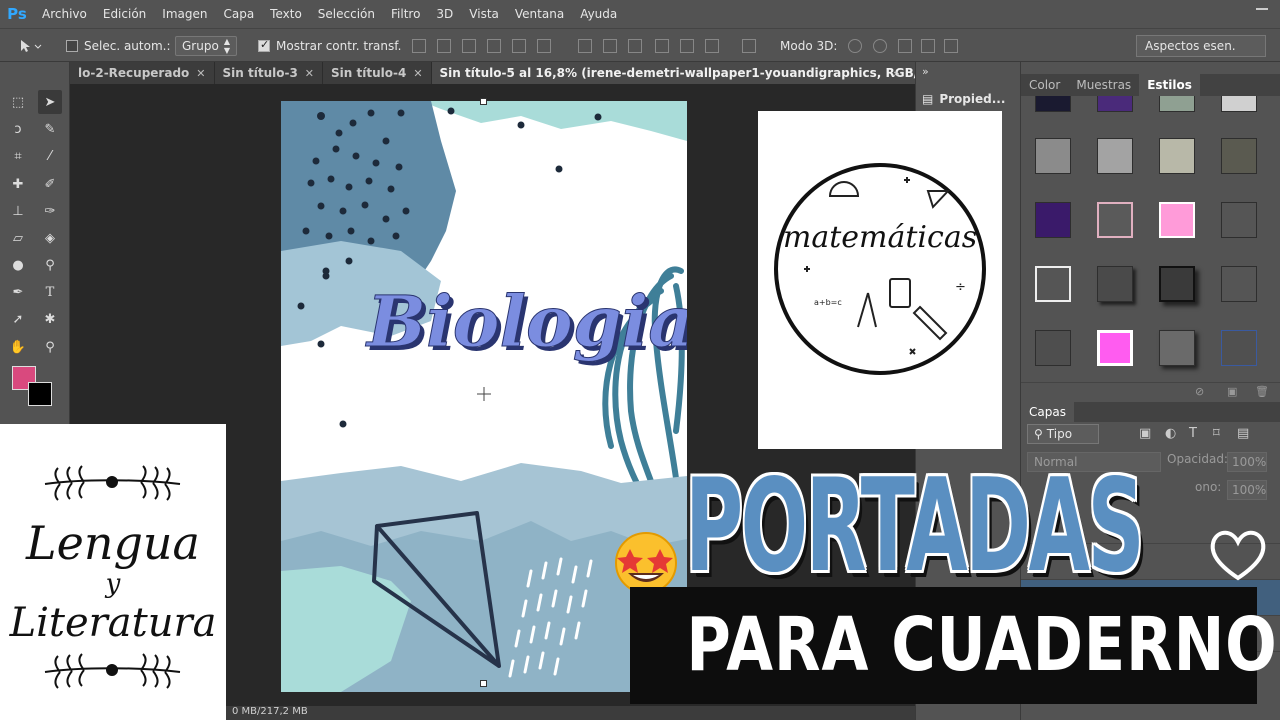 The image size is (1280, 720). I want to click on history-brush-icon: ✑, so click(50, 211).